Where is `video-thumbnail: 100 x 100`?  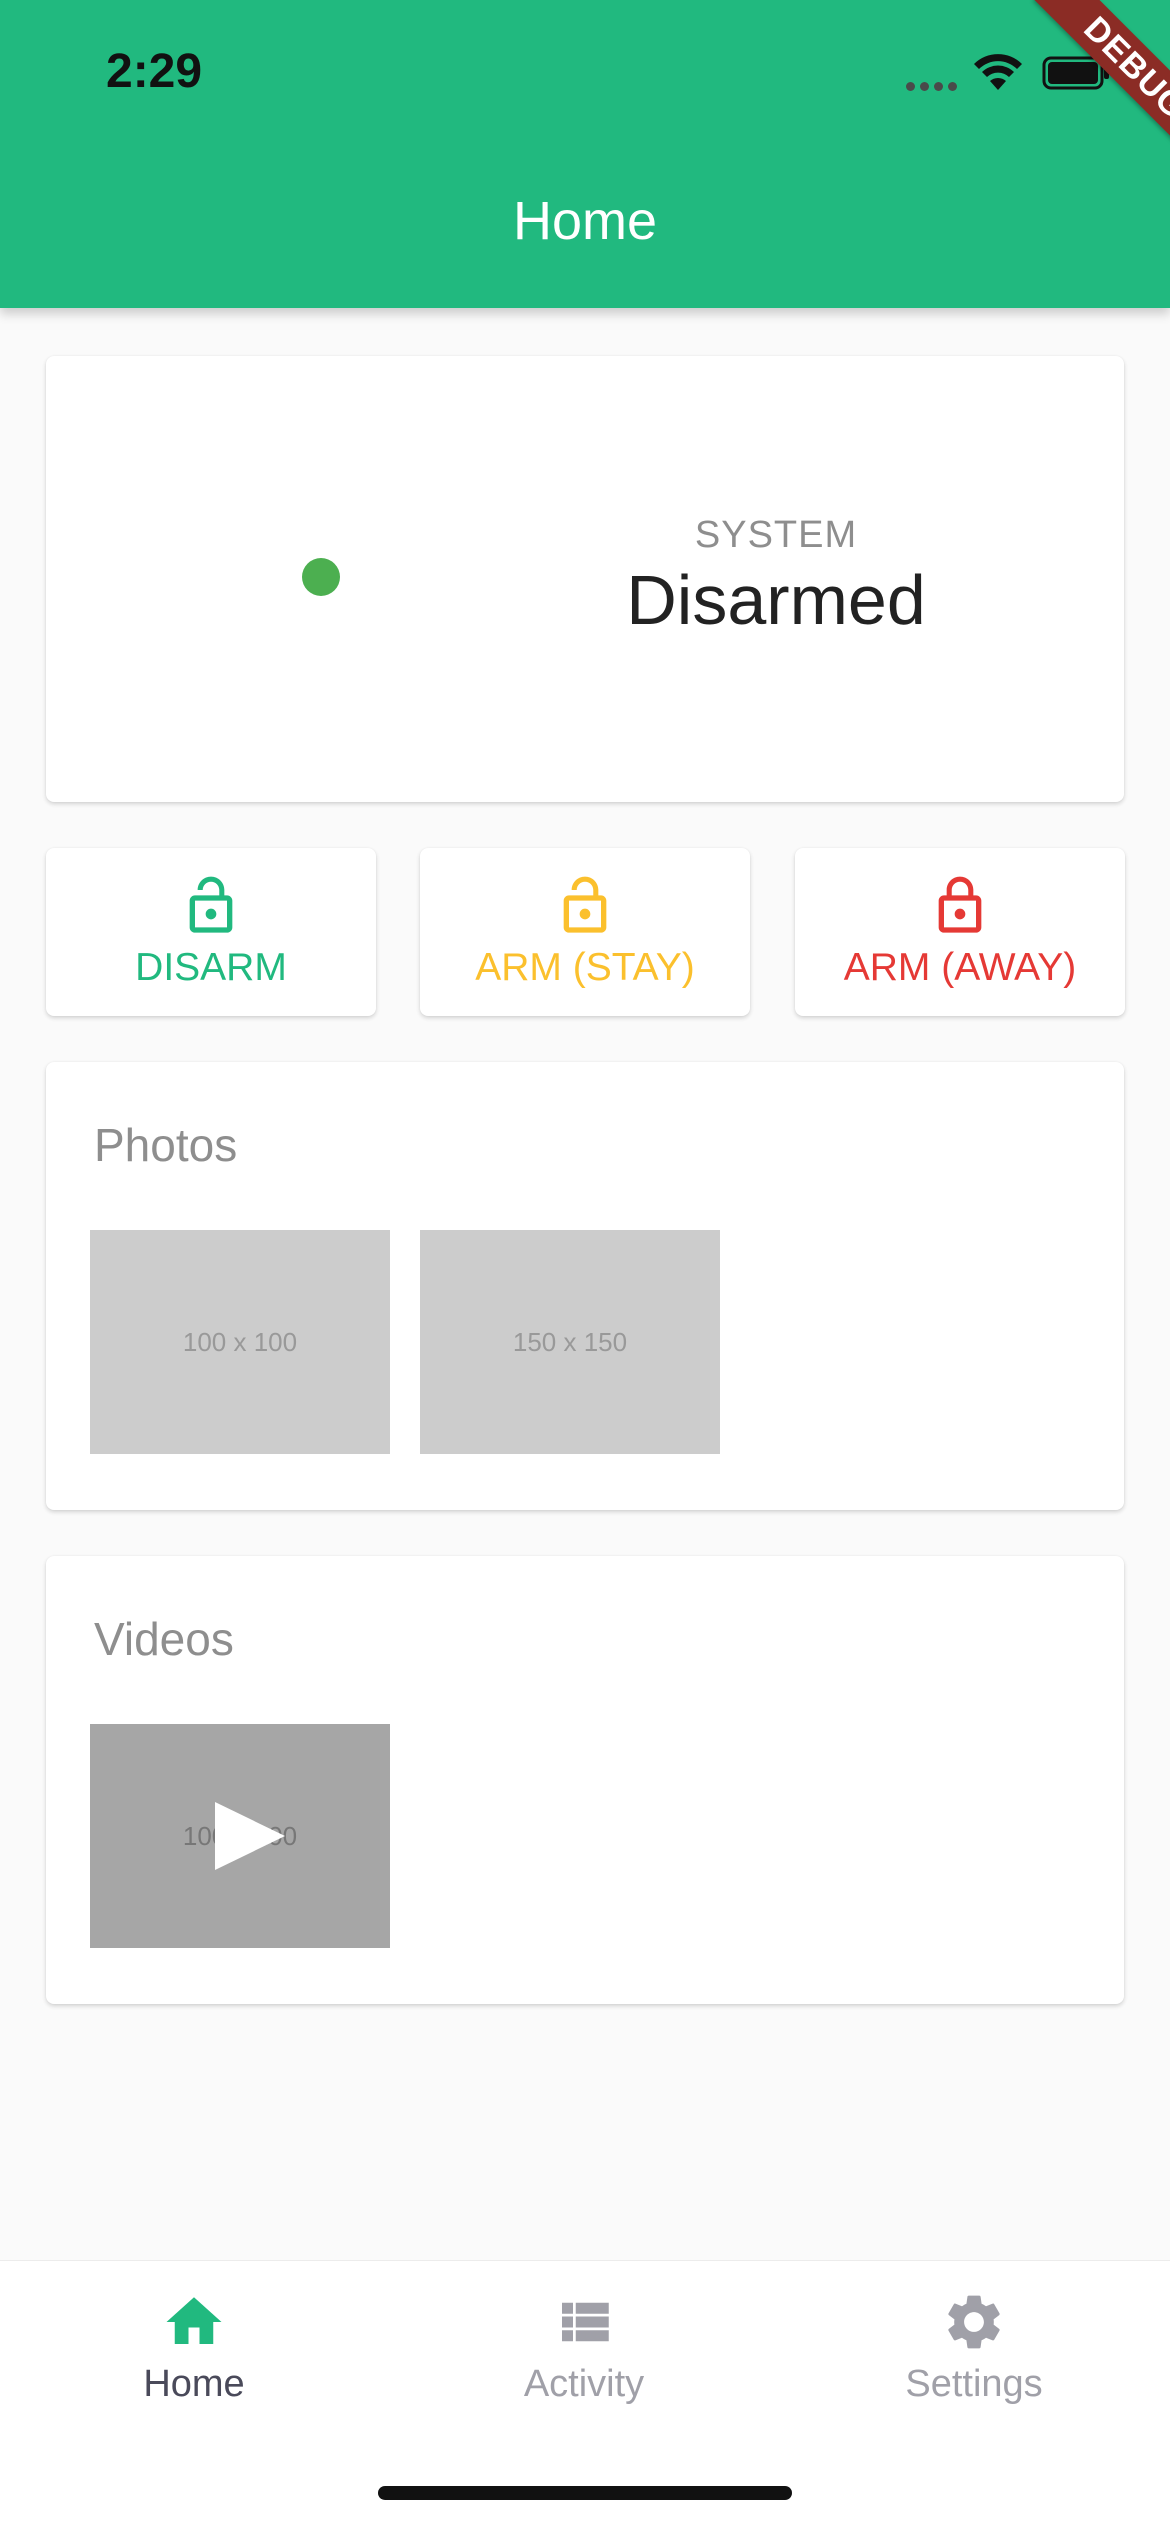
video-thumbnail: 100 x 100 is located at coordinates (240, 1836).